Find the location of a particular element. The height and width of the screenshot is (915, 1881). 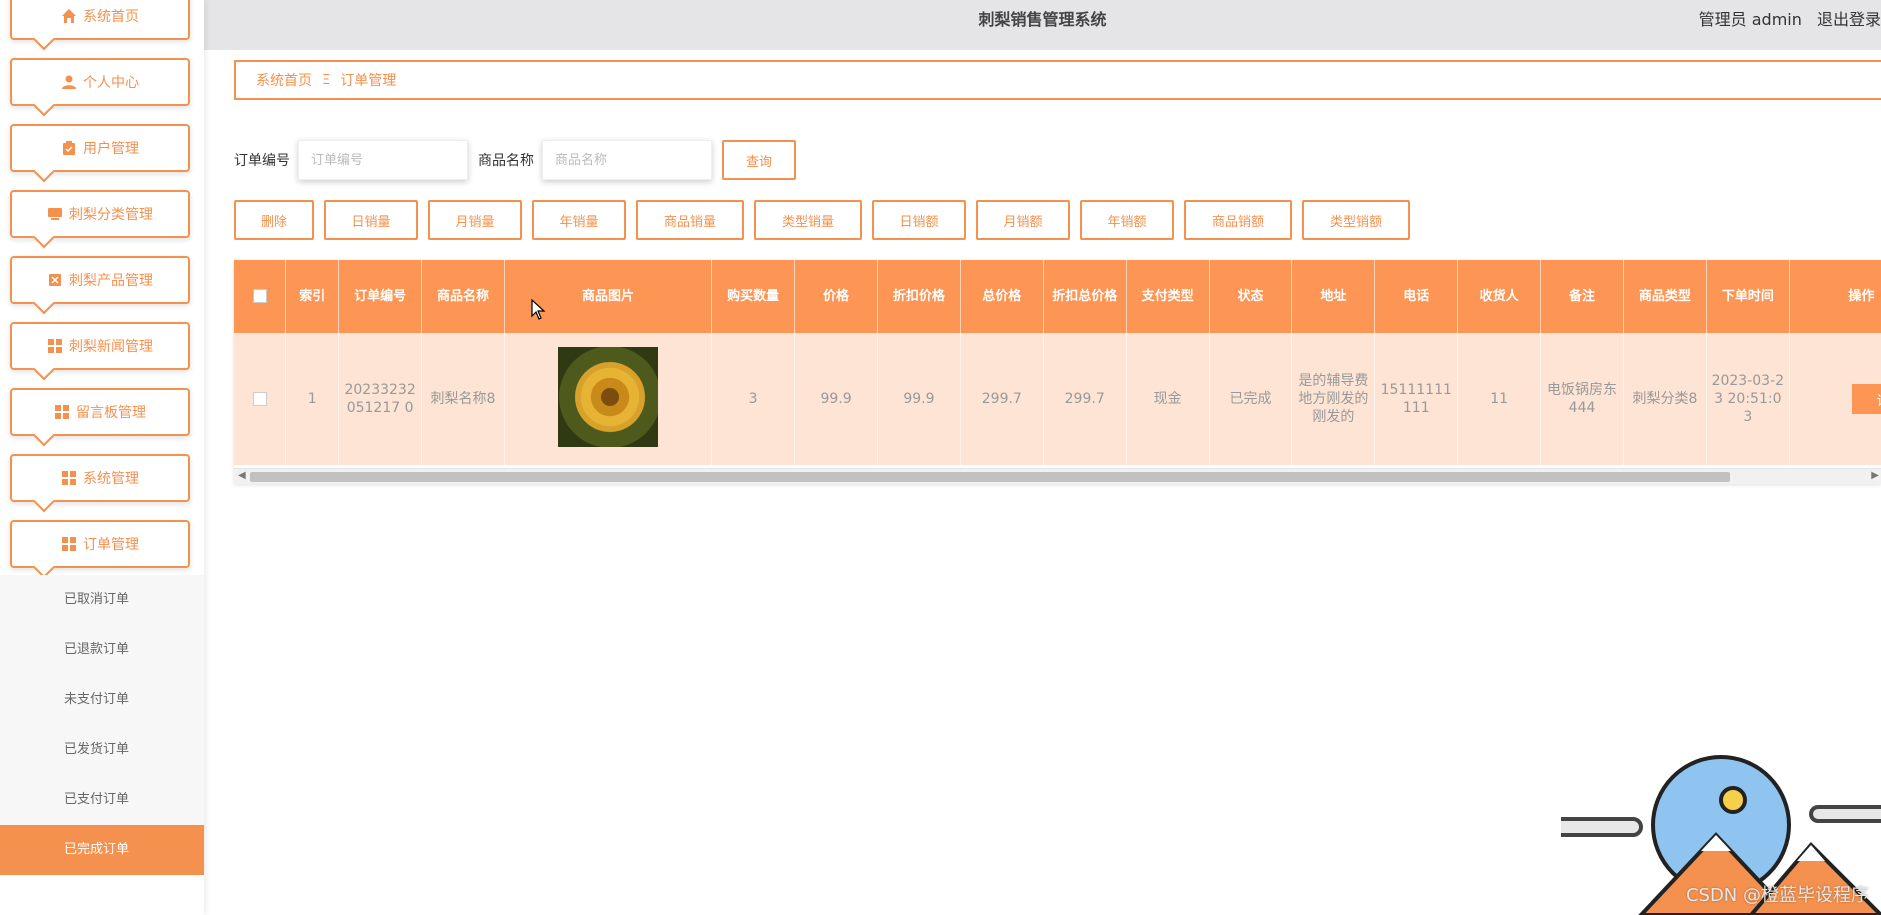

column-header: 收货人 is located at coordinates (1499, 296).